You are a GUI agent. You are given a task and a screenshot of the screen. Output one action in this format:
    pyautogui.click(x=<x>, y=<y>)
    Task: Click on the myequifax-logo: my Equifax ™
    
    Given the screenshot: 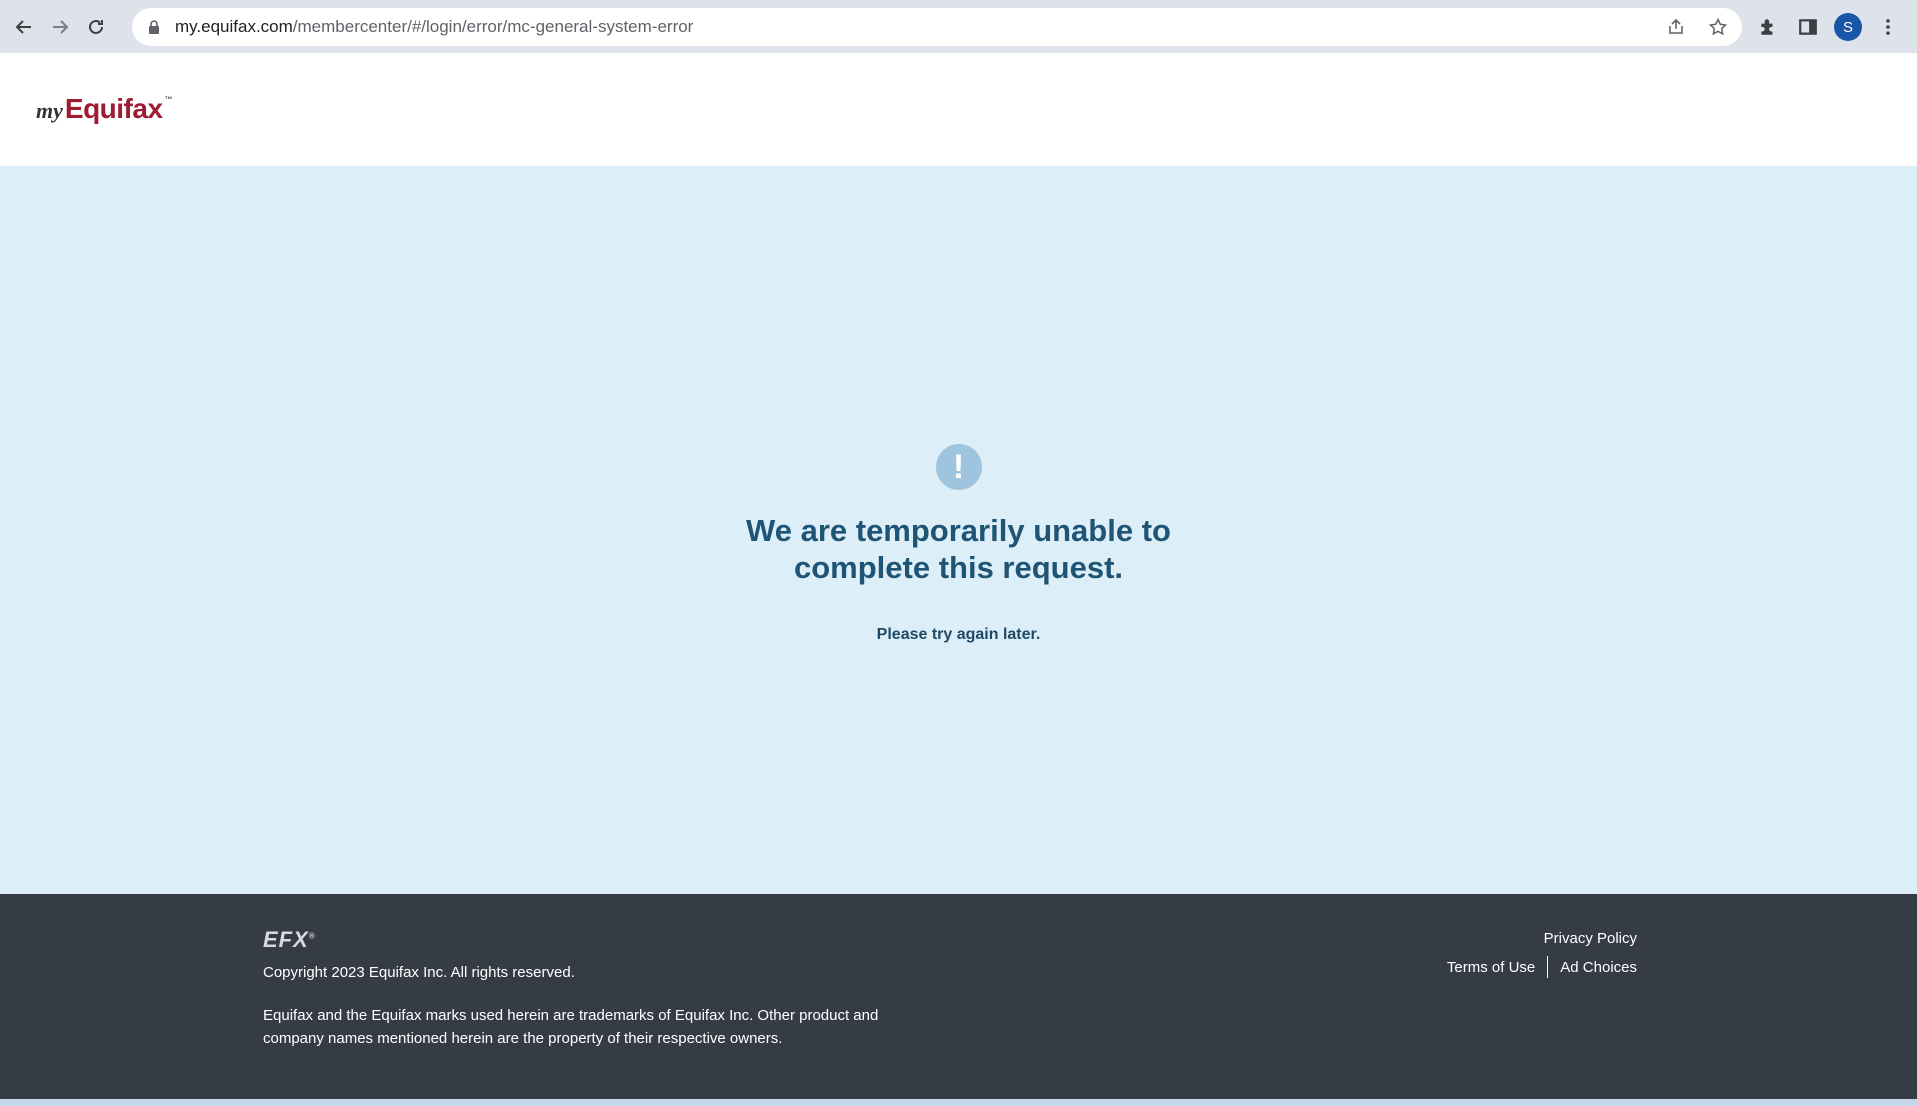 What is the action you would take?
    pyautogui.click(x=104, y=109)
    